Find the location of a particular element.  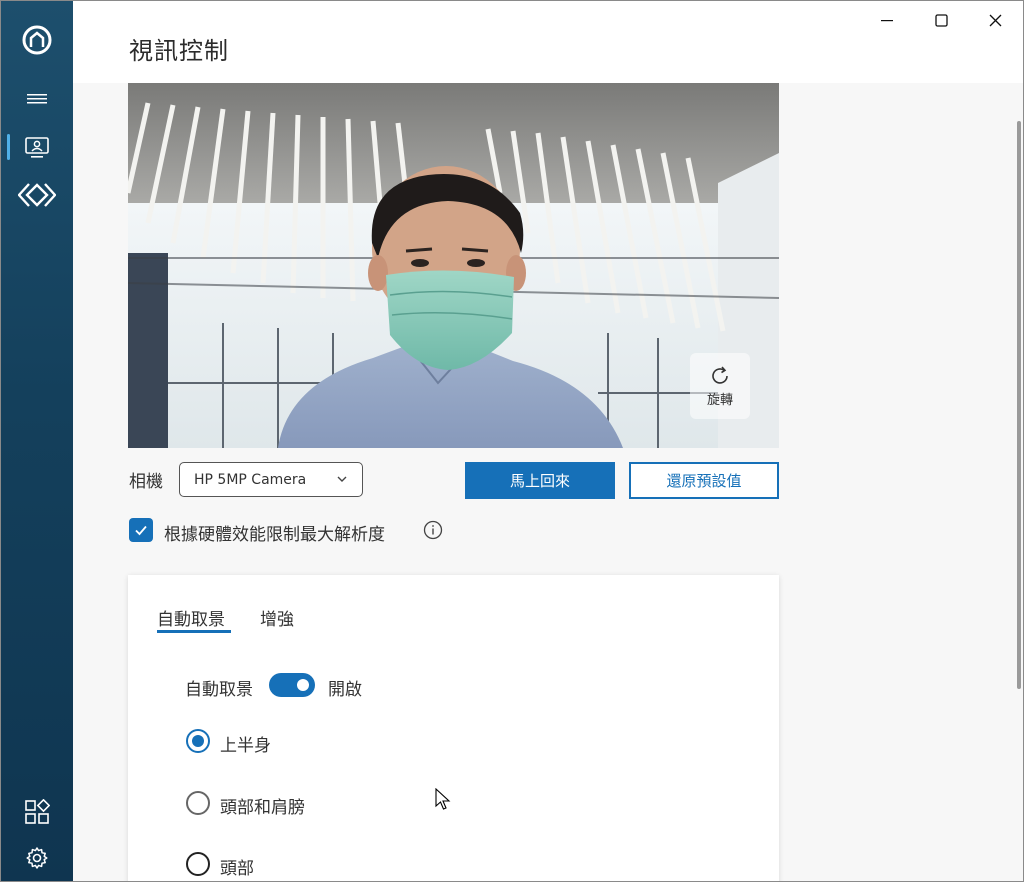

chevron-down-icon is located at coordinates (342, 479).